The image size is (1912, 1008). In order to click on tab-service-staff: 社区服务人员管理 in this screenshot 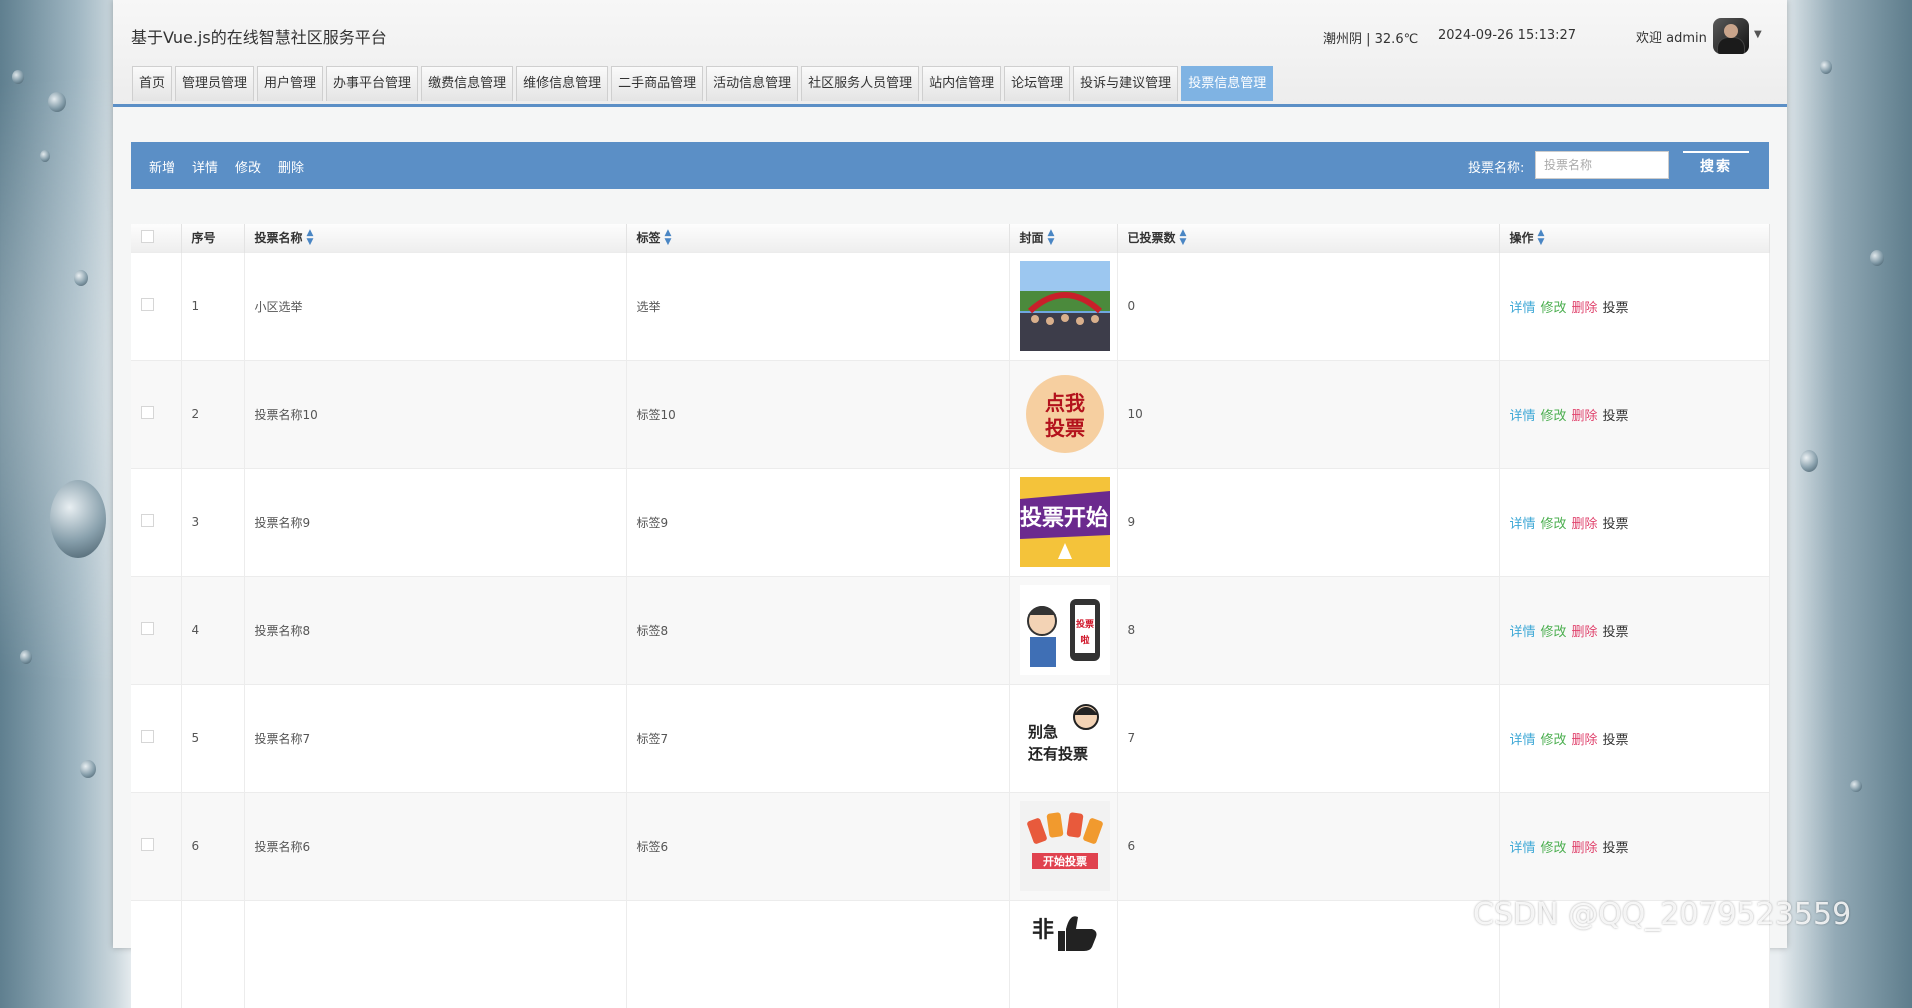, I will do `click(860, 83)`.